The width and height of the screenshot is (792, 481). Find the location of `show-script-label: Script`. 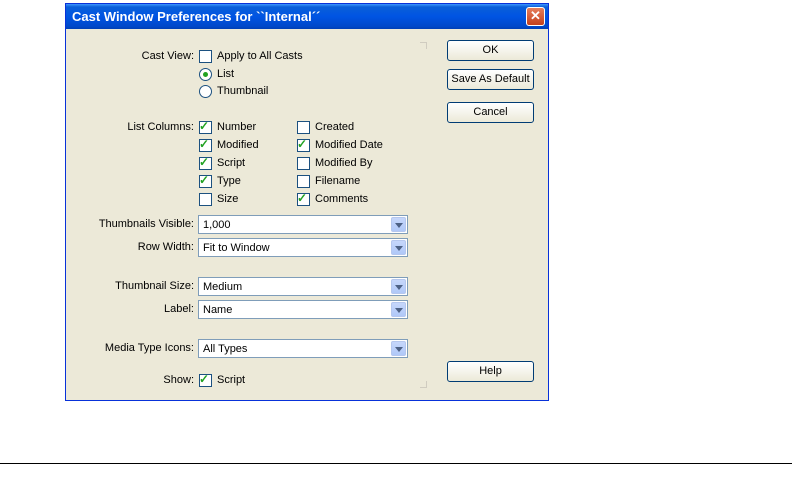

show-script-label: Script is located at coordinates (231, 380).